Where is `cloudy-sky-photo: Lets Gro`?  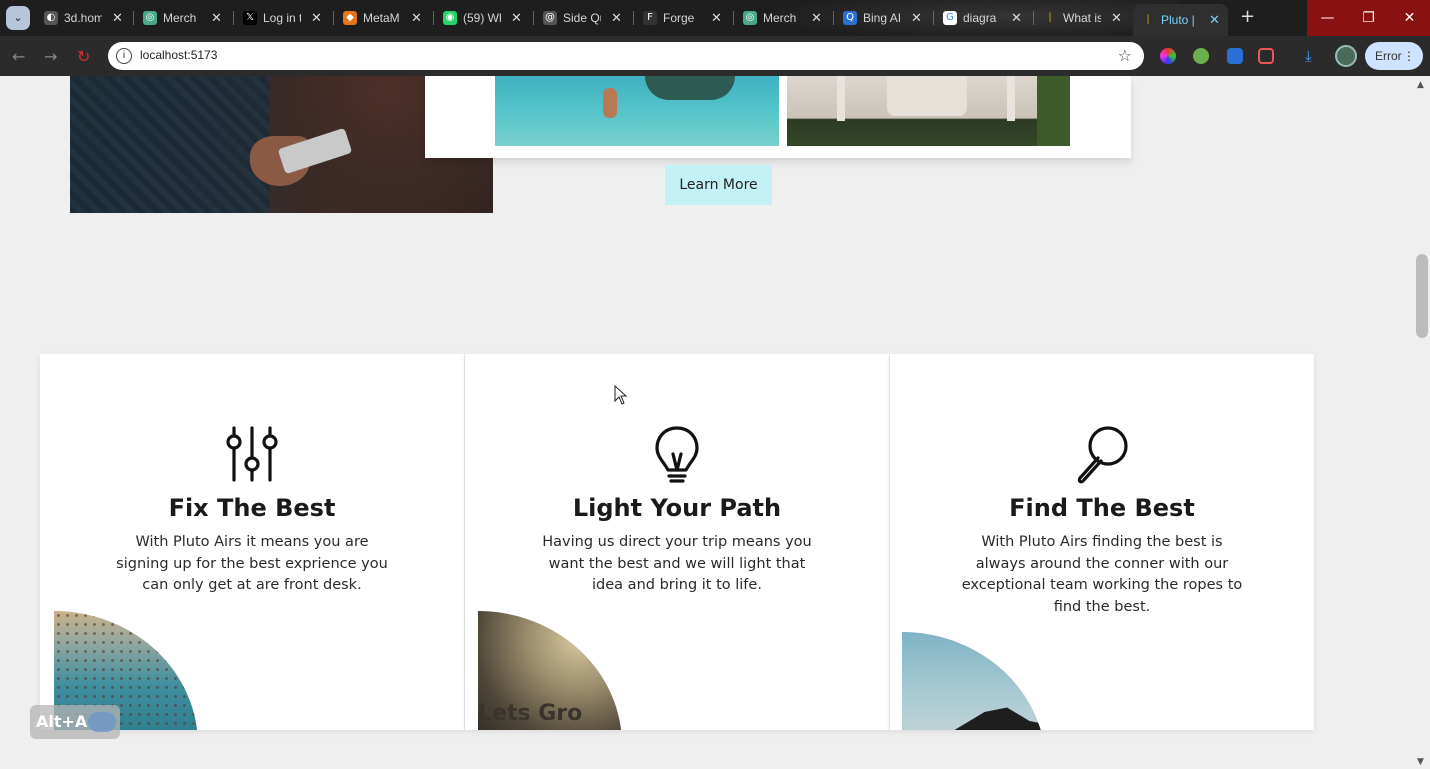 cloudy-sky-photo: Lets Gro is located at coordinates (550, 670).